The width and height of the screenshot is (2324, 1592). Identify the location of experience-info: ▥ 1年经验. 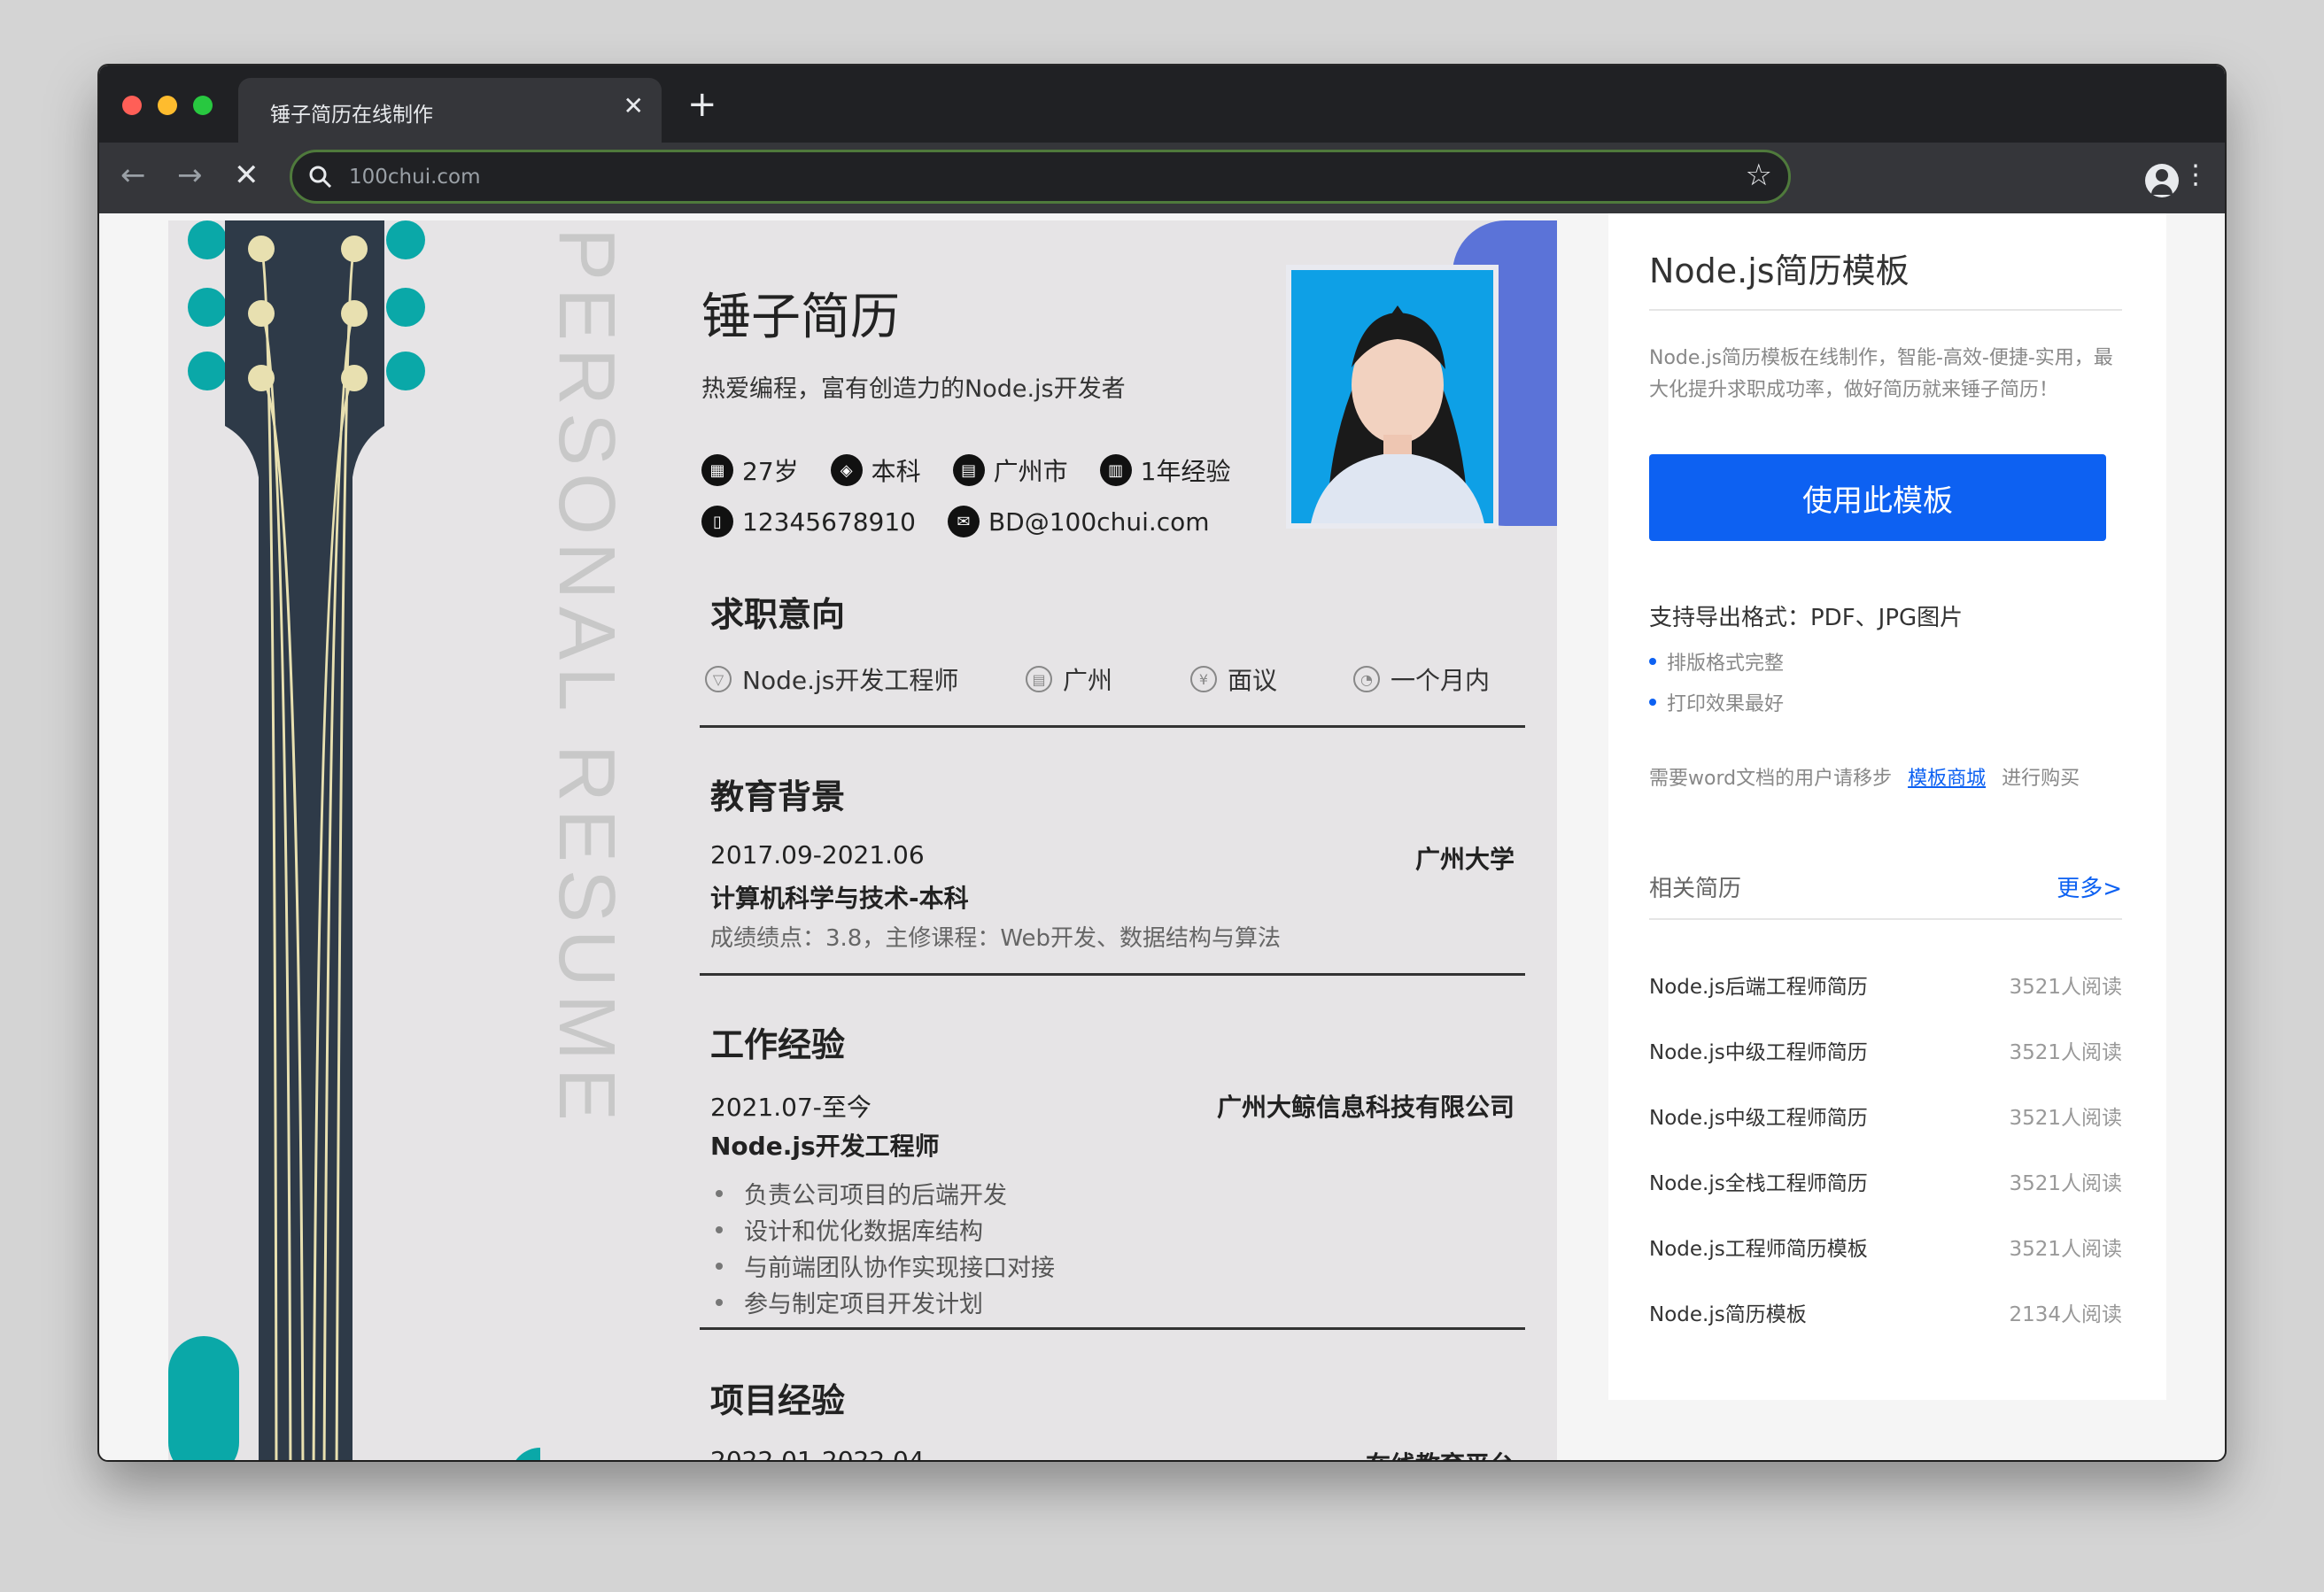
(1165, 470).